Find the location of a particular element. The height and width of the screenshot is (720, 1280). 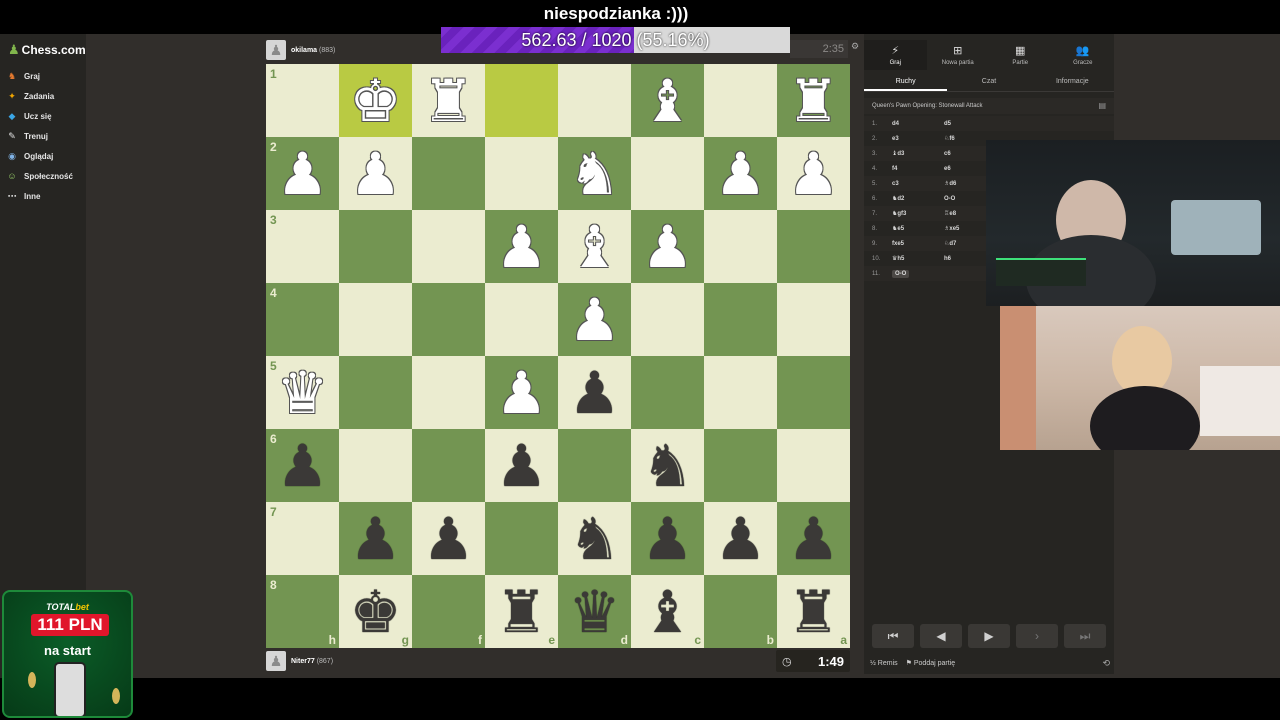

white-move: ♞d2 is located at coordinates (918, 198).